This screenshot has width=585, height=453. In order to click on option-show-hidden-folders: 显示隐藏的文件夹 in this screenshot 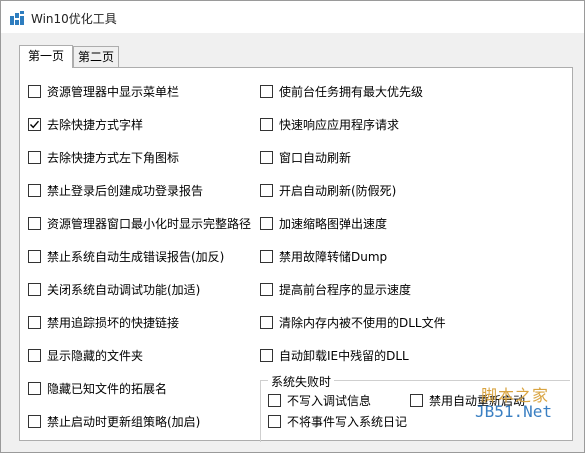, I will do `click(85, 355)`.